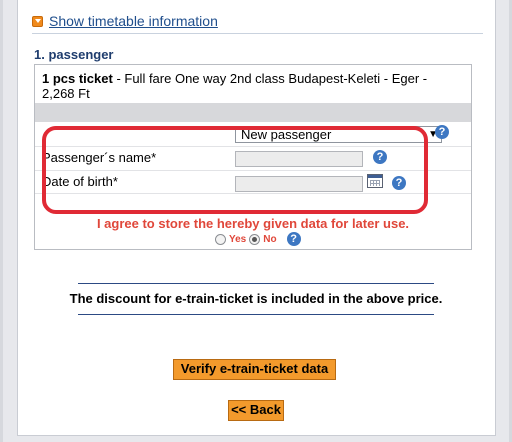 This screenshot has width=512, height=442. What do you see at coordinates (133, 21) in the screenshot?
I see `timetable-link: Show timetable information` at bounding box center [133, 21].